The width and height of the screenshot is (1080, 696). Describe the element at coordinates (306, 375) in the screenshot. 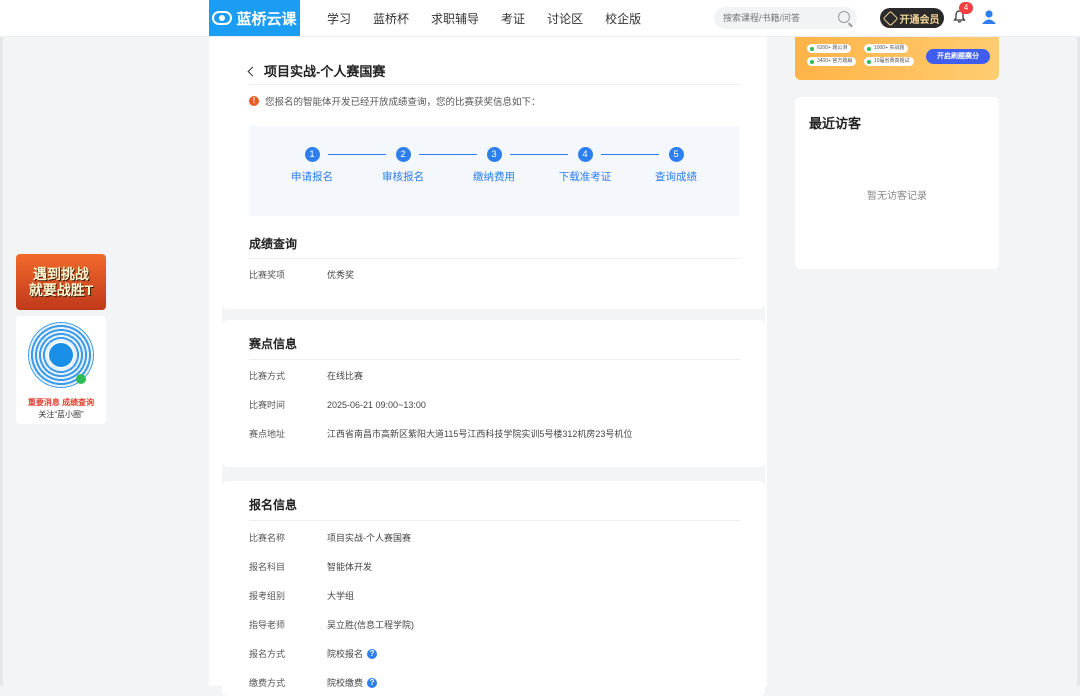

I see `info-row: 比赛方式 在线比赛` at that location.